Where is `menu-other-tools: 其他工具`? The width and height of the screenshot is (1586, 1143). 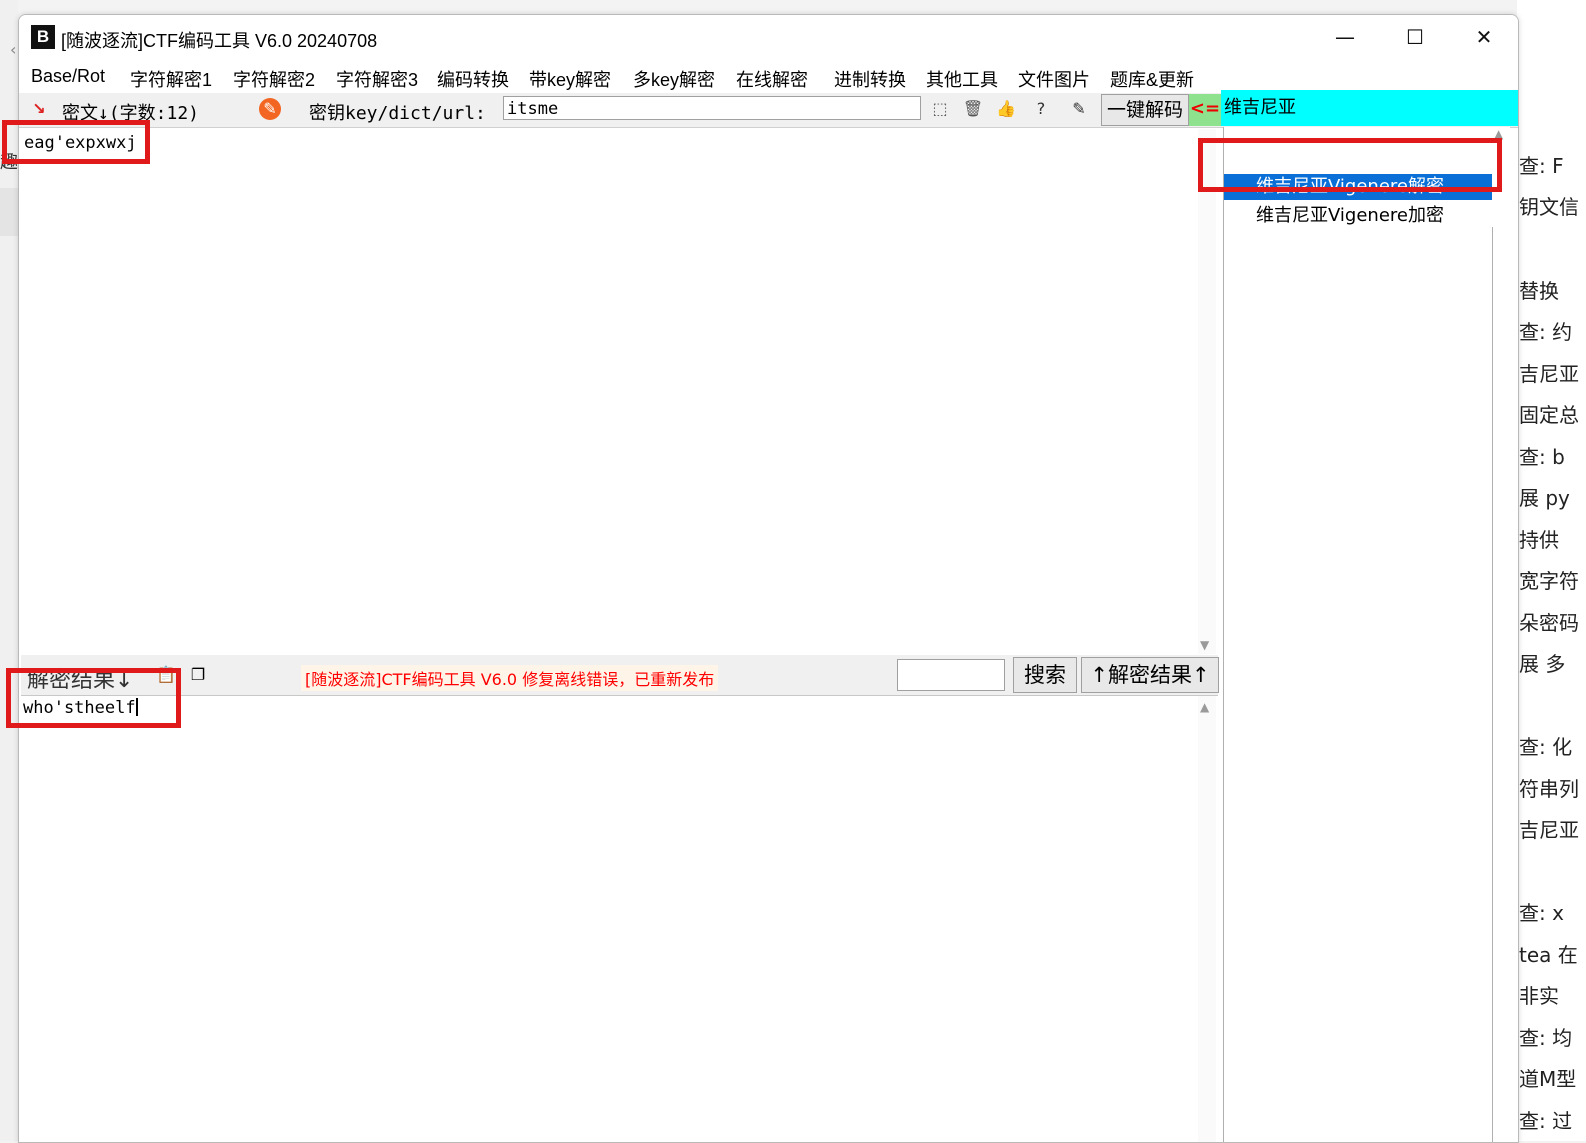 menu-other-tools: 其他工具 is located at coordinates (962, 79).